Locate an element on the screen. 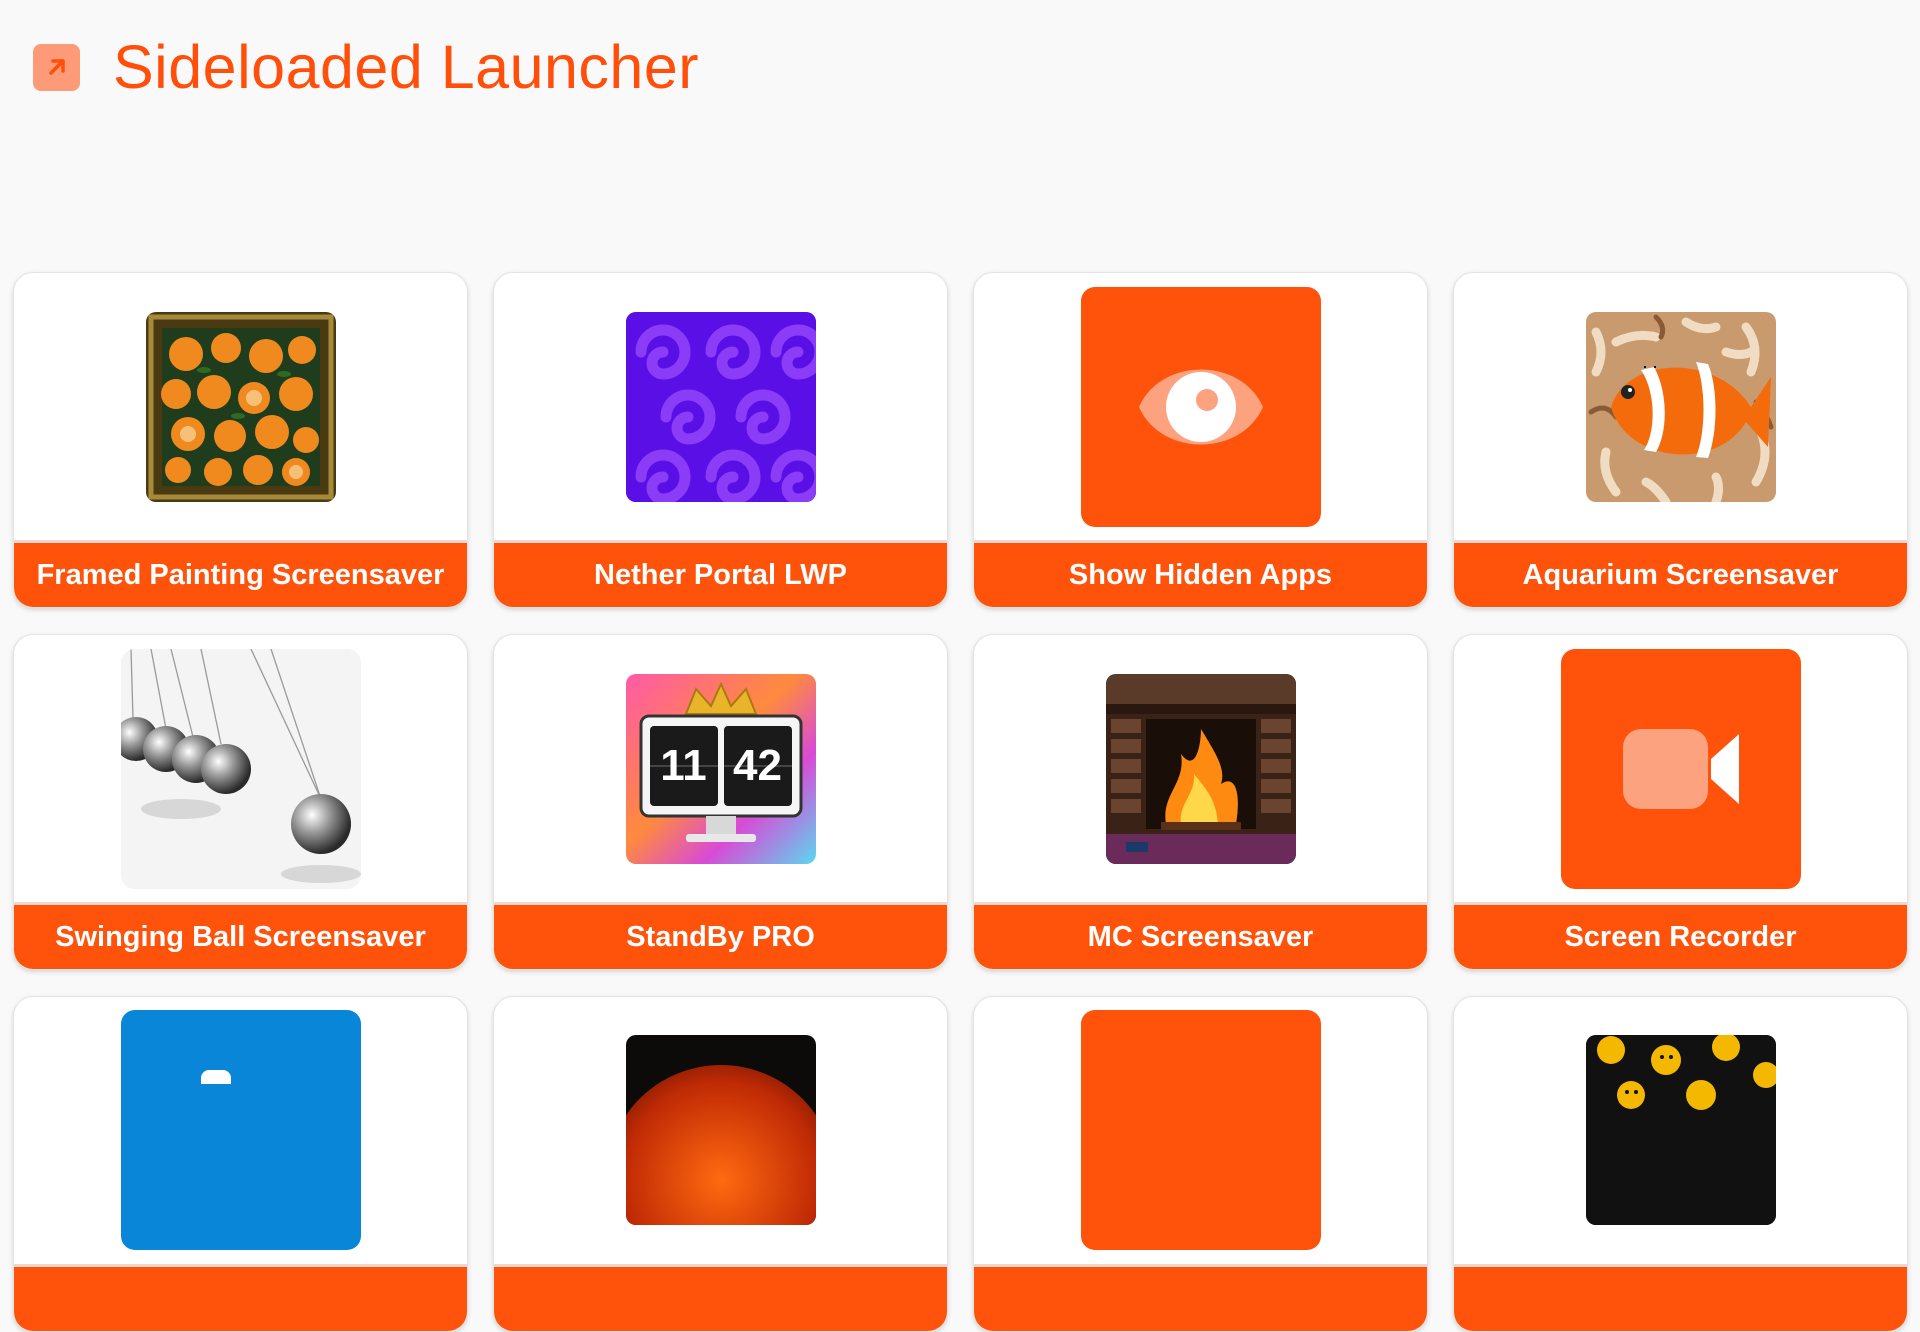  app-label: Show Hidden Apps is located at coordinates (1200, 573).